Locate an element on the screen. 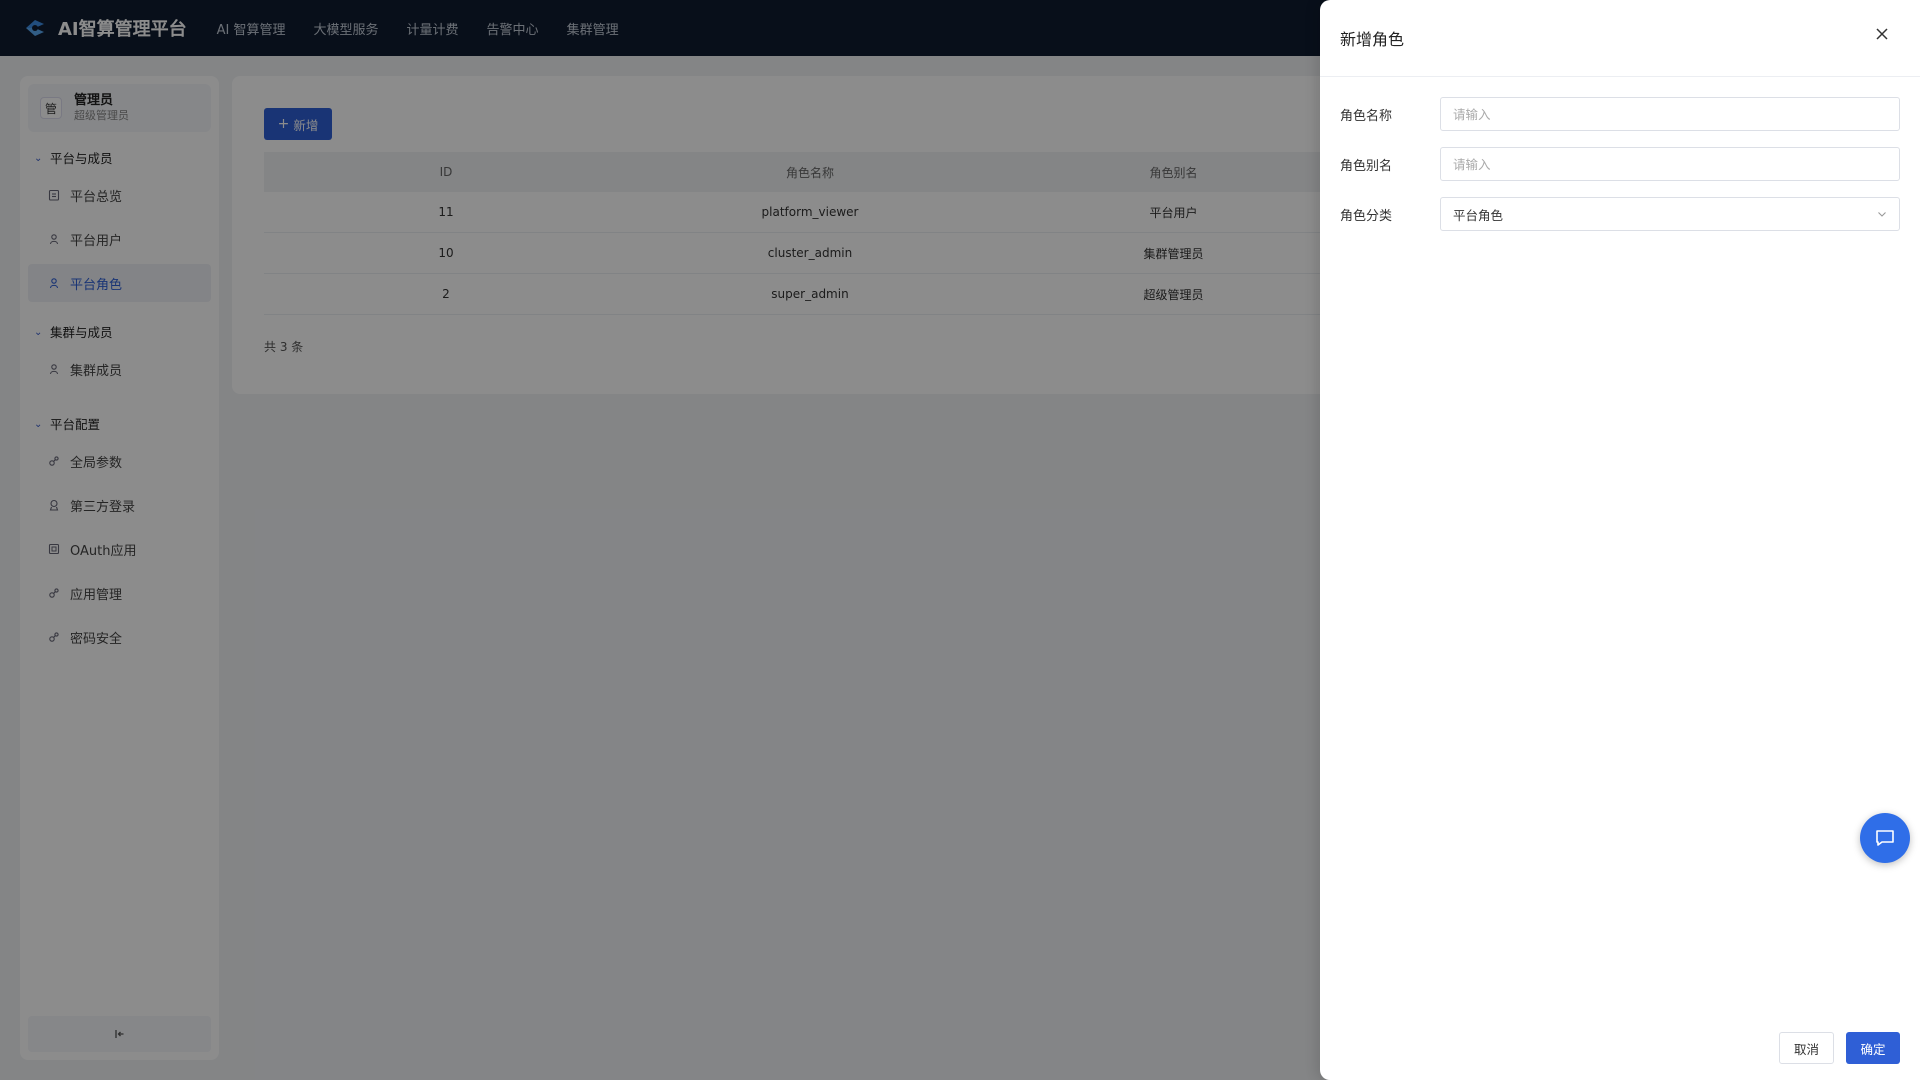 The height and width of the screenshot is (1080, 1920). role-category-value: 平台角色 is located at coordinates (1478, 215).